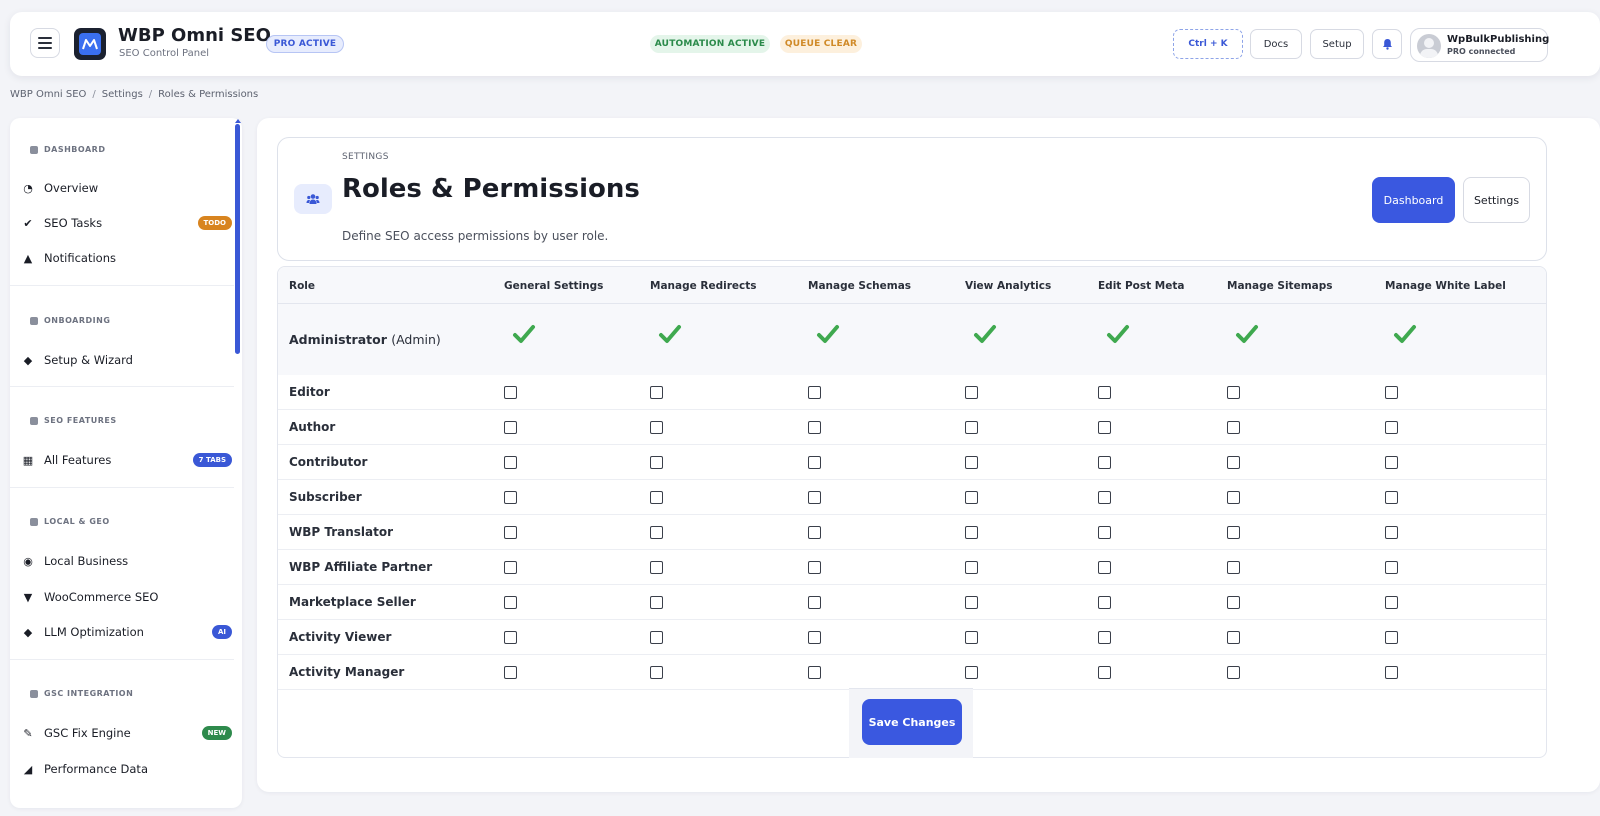  What do you see at coordinates (1496, 200) in the screenshot?
I see `settings-button: Settings` at bounding box center [1496, 200].